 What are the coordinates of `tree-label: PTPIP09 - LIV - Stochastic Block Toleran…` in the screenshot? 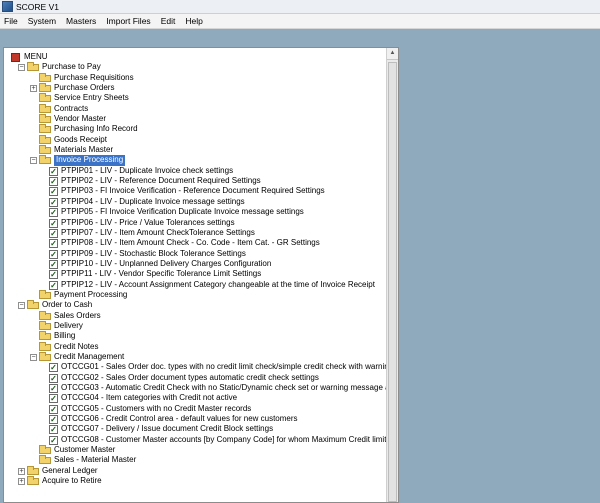 It's located at (153, 254).